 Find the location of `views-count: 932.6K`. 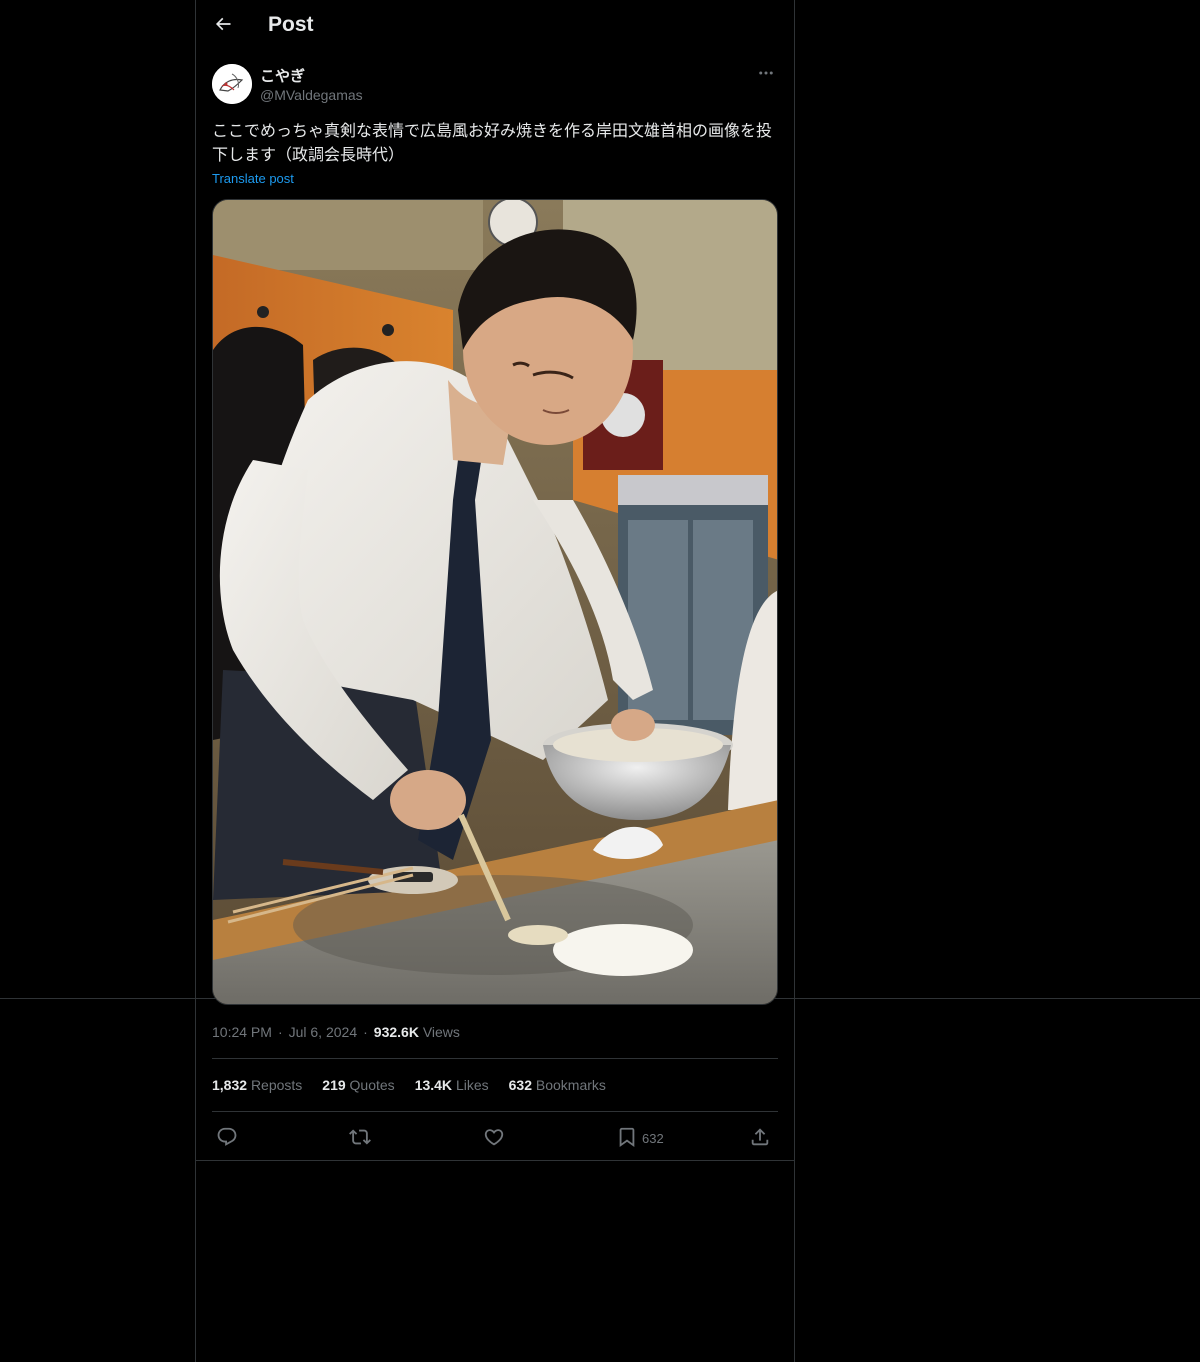

views-count: 932.6K is located at coordinates (396, 1032).